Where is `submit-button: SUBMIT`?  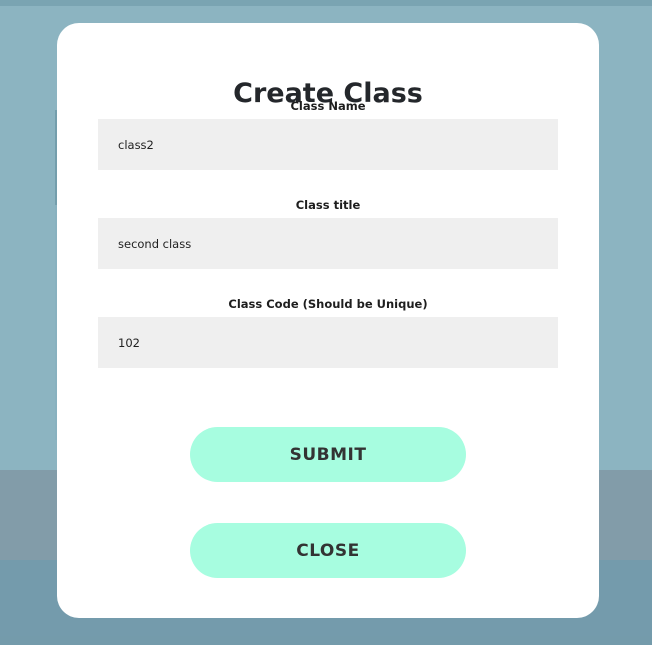 submit-button: SUBMIT is located at coordinates (328, 454).